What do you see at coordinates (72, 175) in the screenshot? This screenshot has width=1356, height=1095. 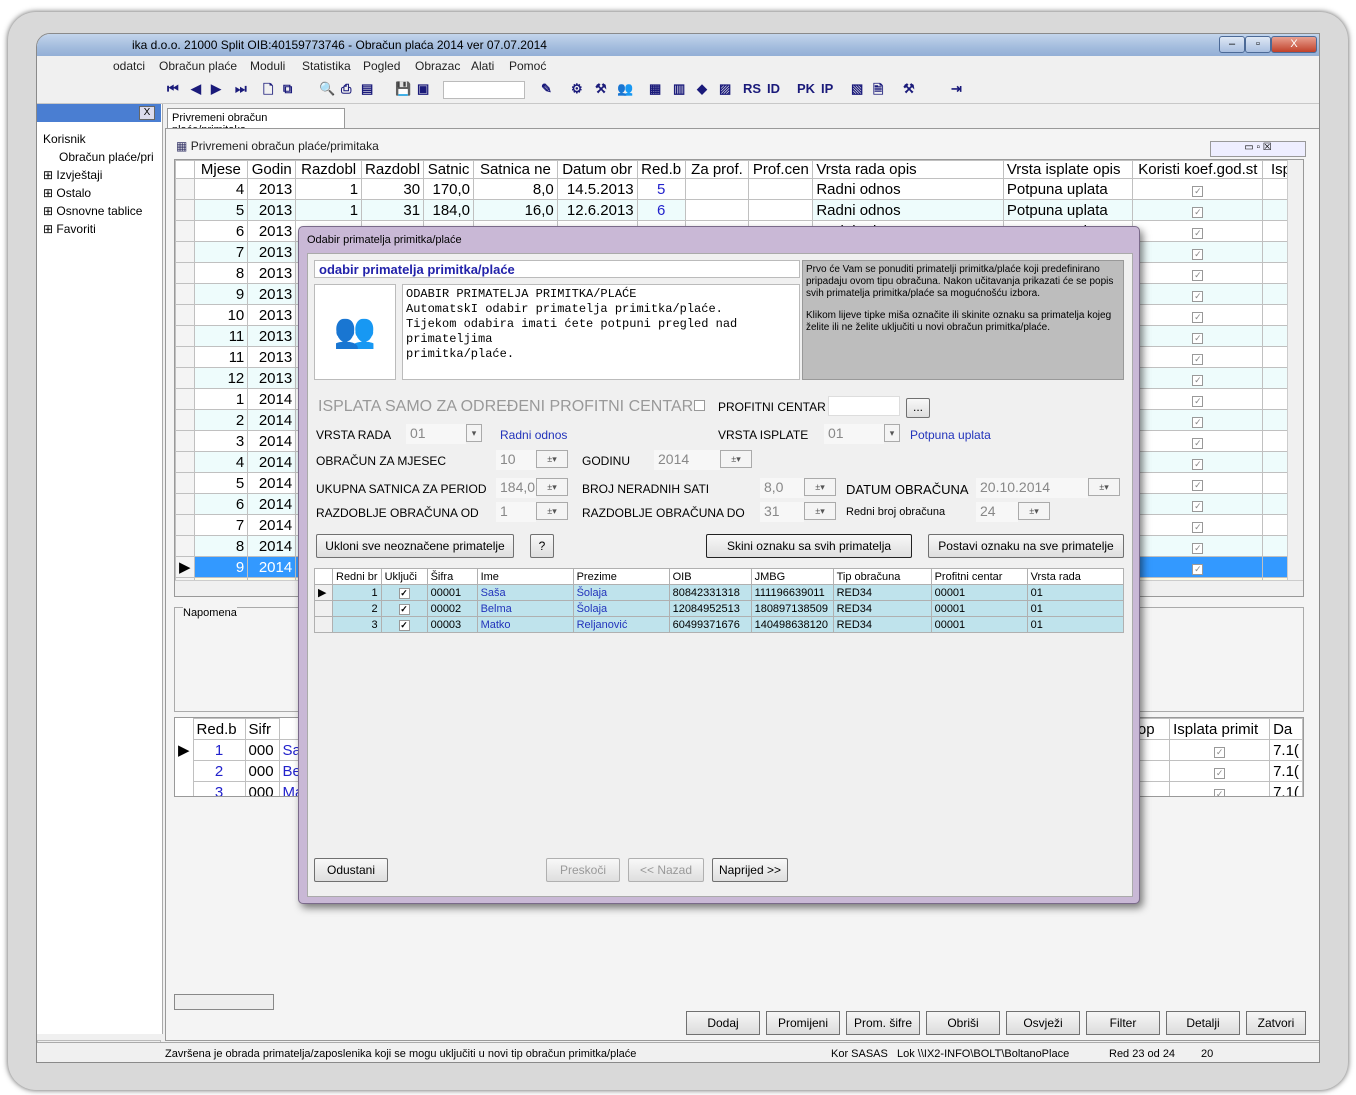 I see `sidebar-item-izvjestaji: ⊞ Izvještaji` at bounding box center [72, 175].